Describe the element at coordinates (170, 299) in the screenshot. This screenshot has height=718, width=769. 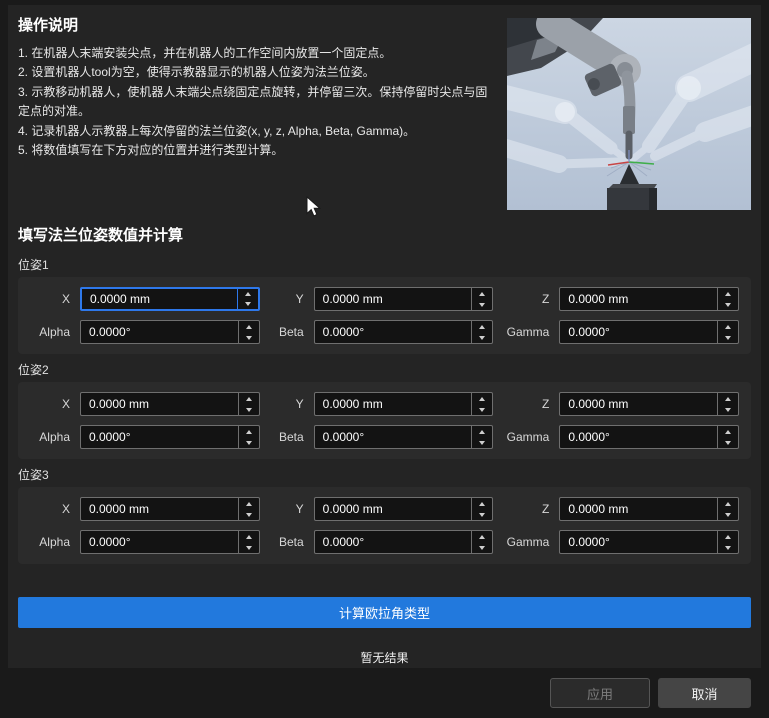
I see `pose1-x-input: 0.0000 mm` at that location.